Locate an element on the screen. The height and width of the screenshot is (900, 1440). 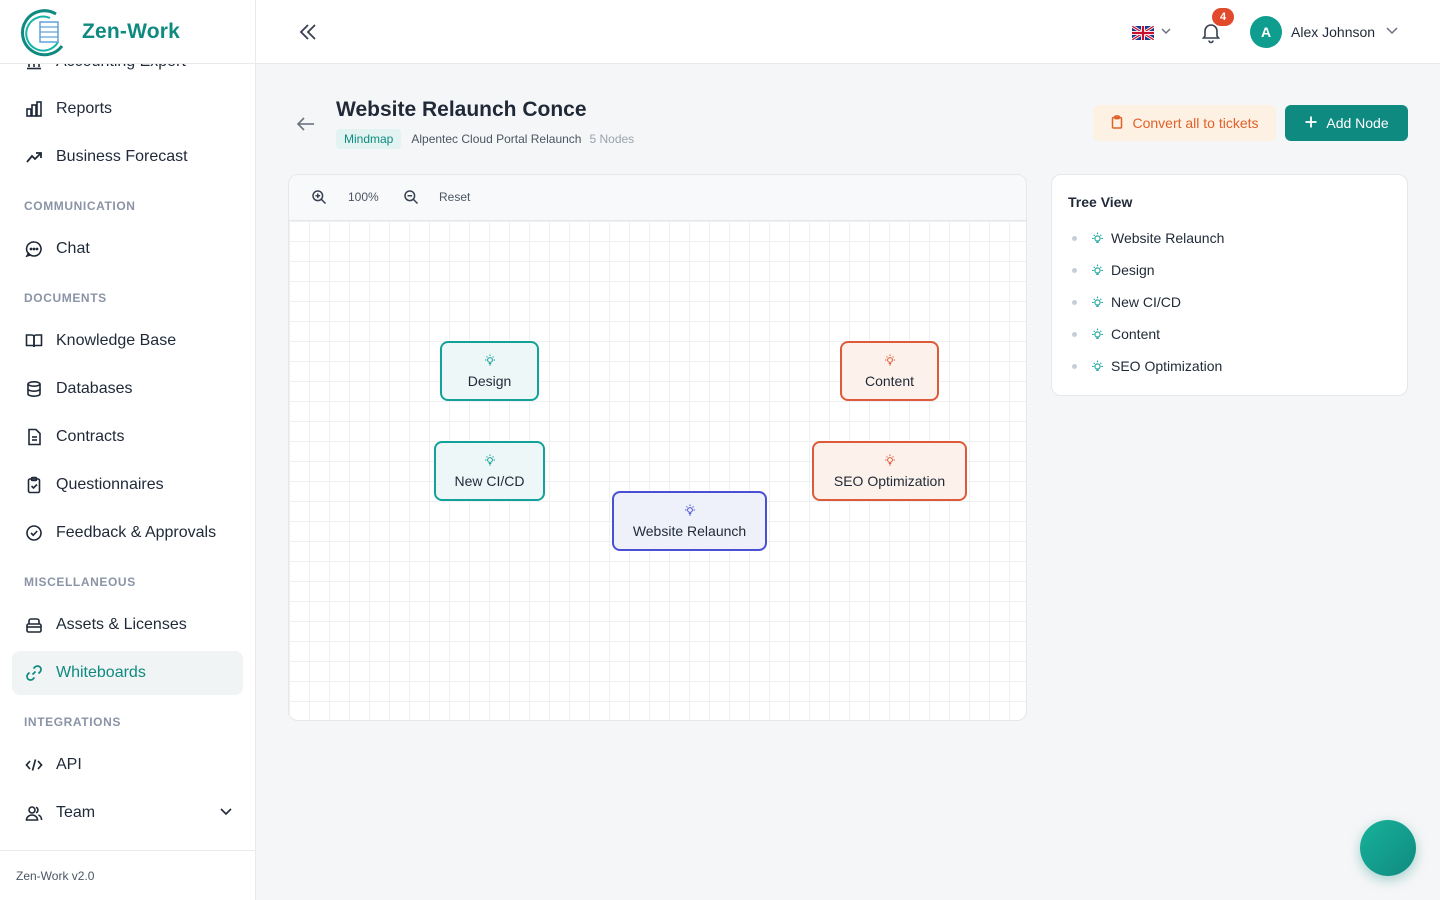
sidebar-item-label: Team is located at coordinates (76, 812).